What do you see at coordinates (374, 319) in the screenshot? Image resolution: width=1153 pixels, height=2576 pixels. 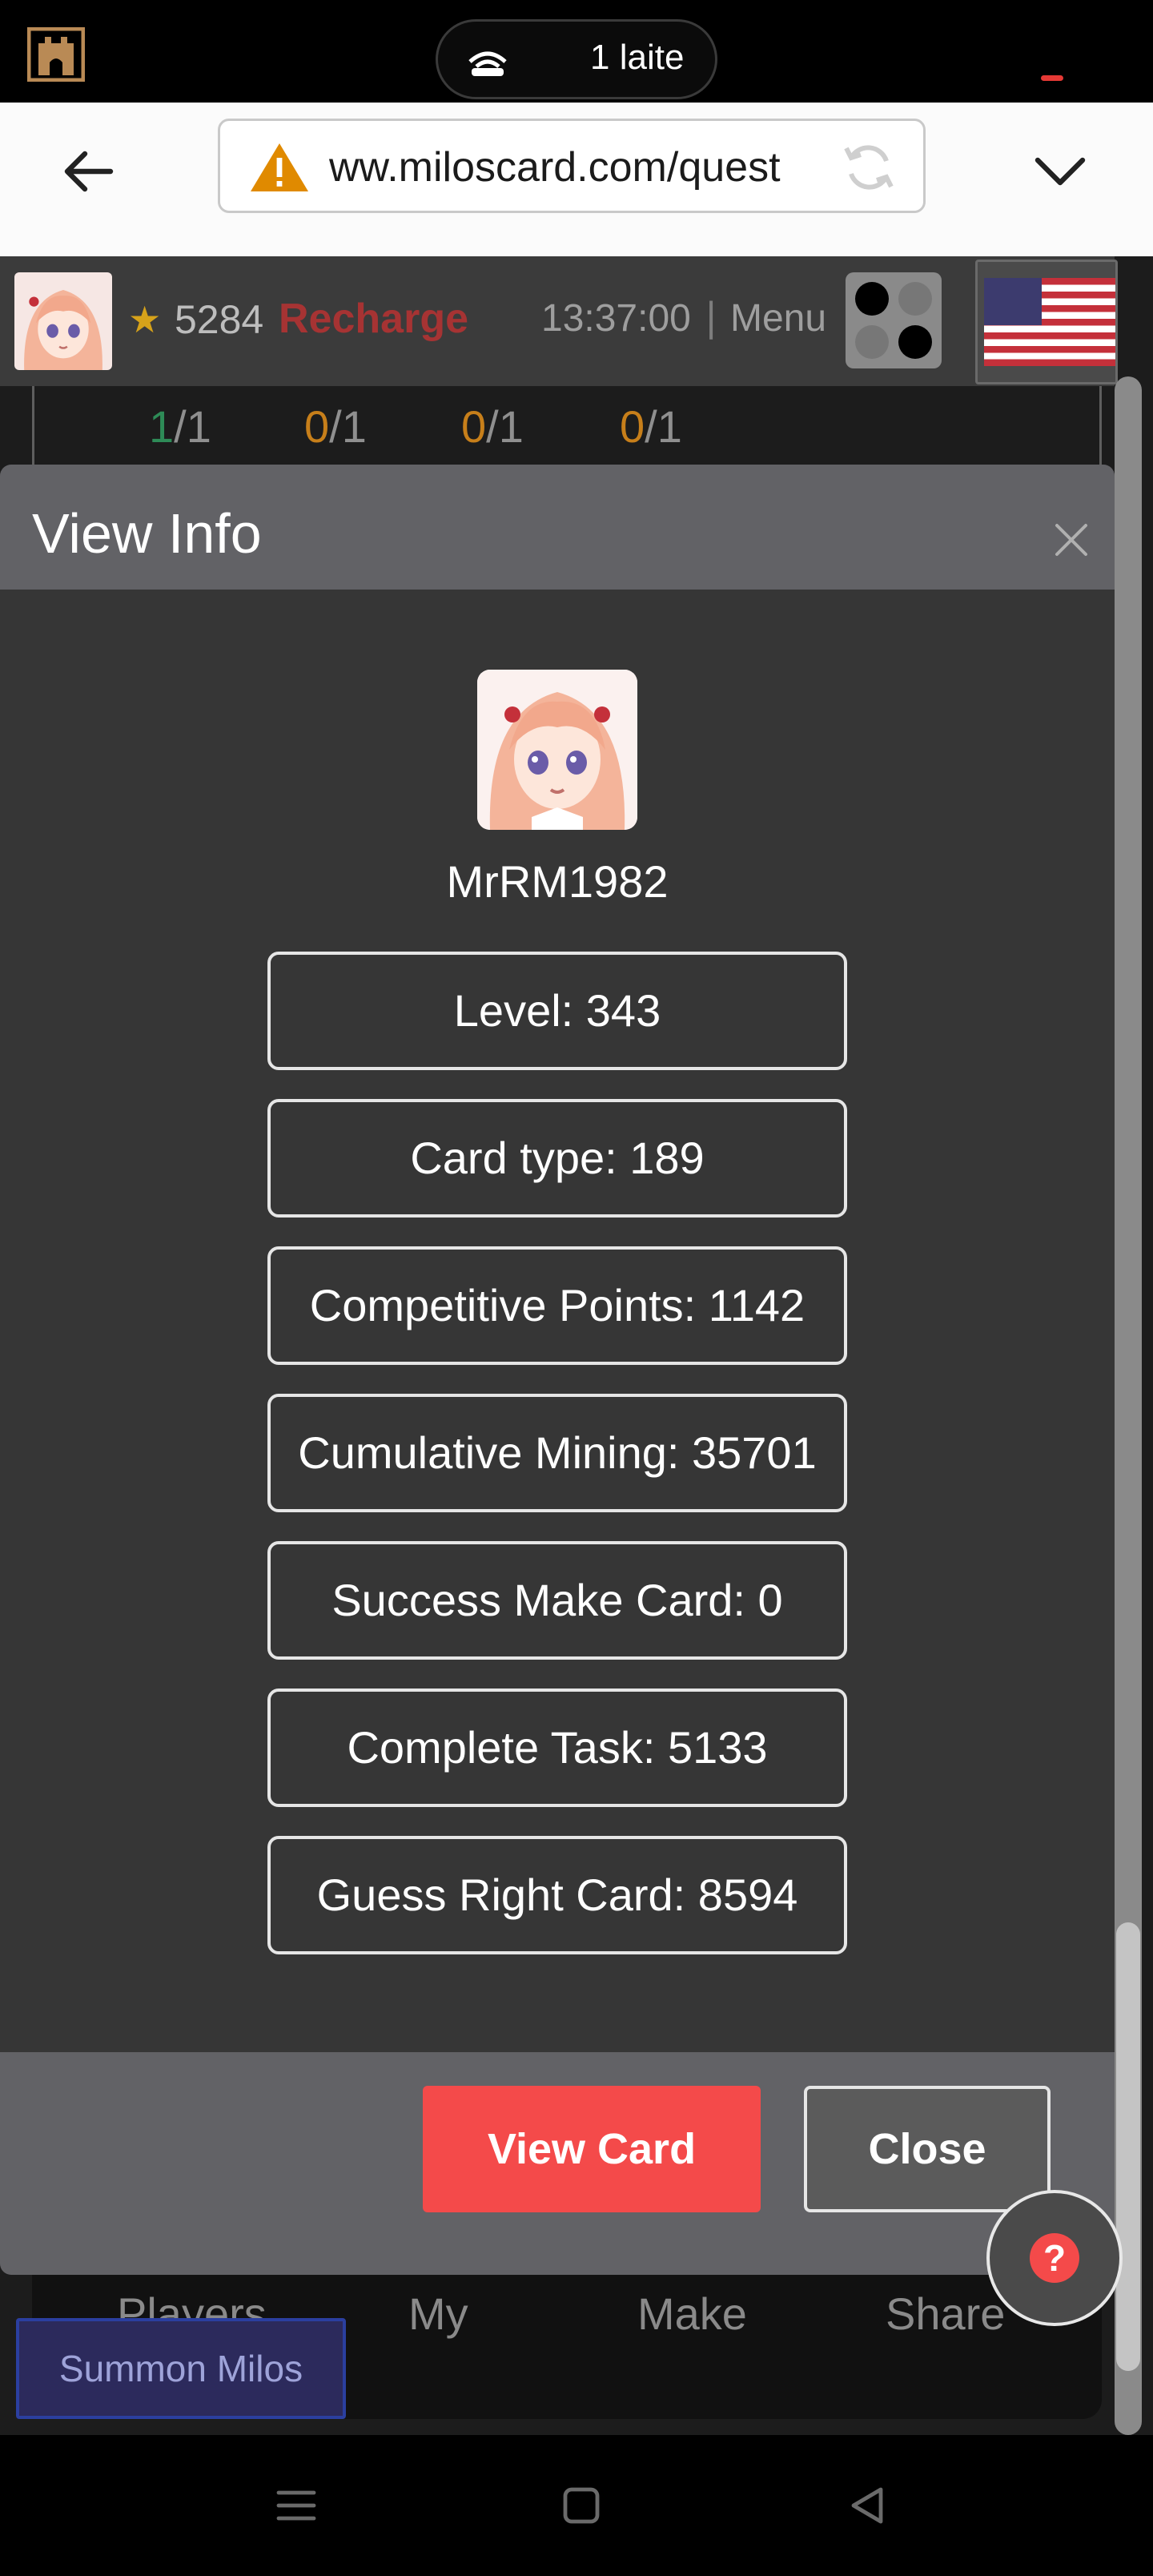 I see `recharge-link: Recharge` at bounding box center [374, 319].